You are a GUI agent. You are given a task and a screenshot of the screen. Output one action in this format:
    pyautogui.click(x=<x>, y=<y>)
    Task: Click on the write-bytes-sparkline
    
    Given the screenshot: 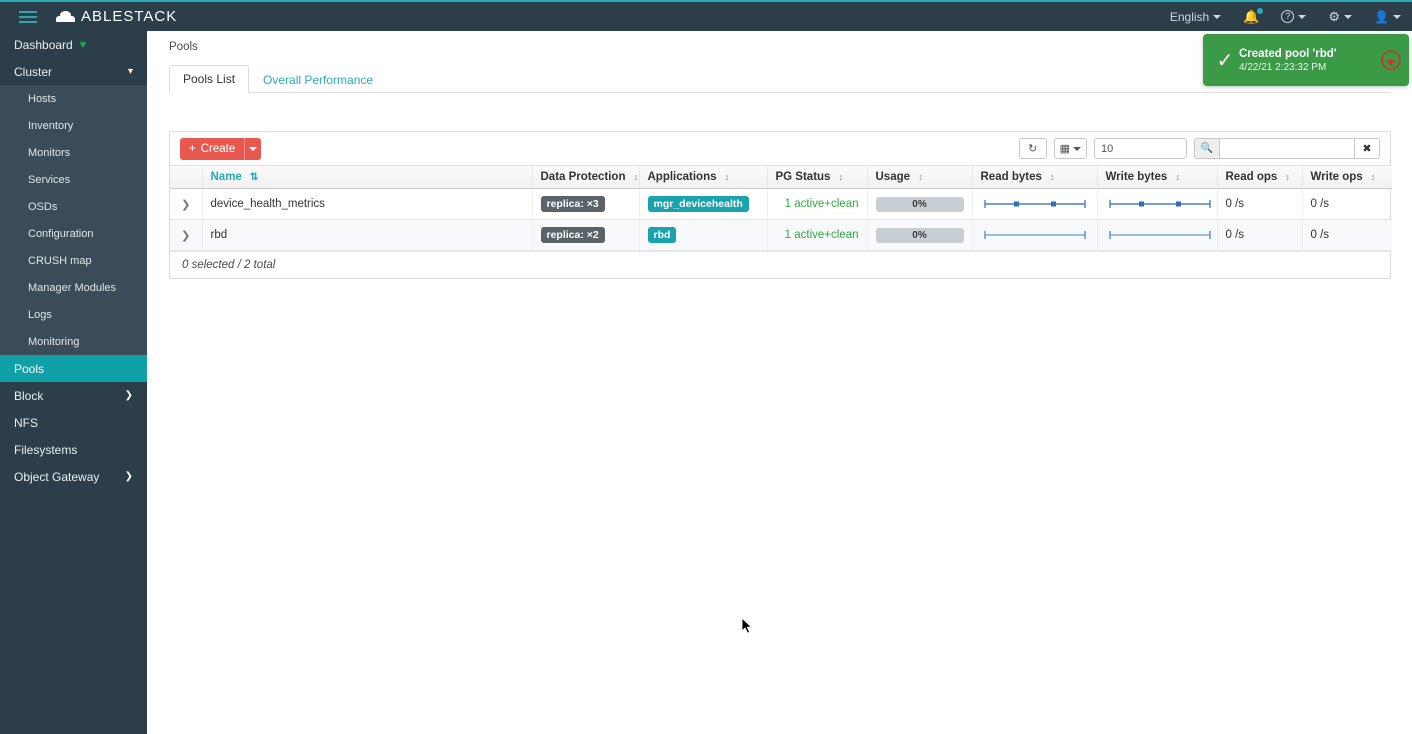 What is the action you would take?
    pyautogui.click(x=1159, y=204)
    